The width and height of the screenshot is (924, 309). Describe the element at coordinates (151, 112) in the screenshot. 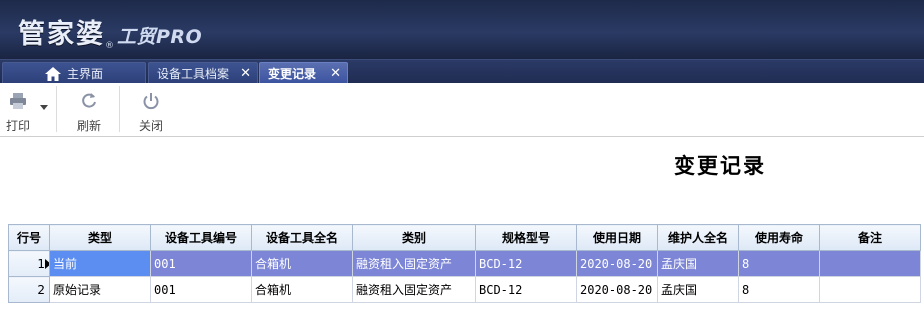

I see `close-button: 关闭` at that location.